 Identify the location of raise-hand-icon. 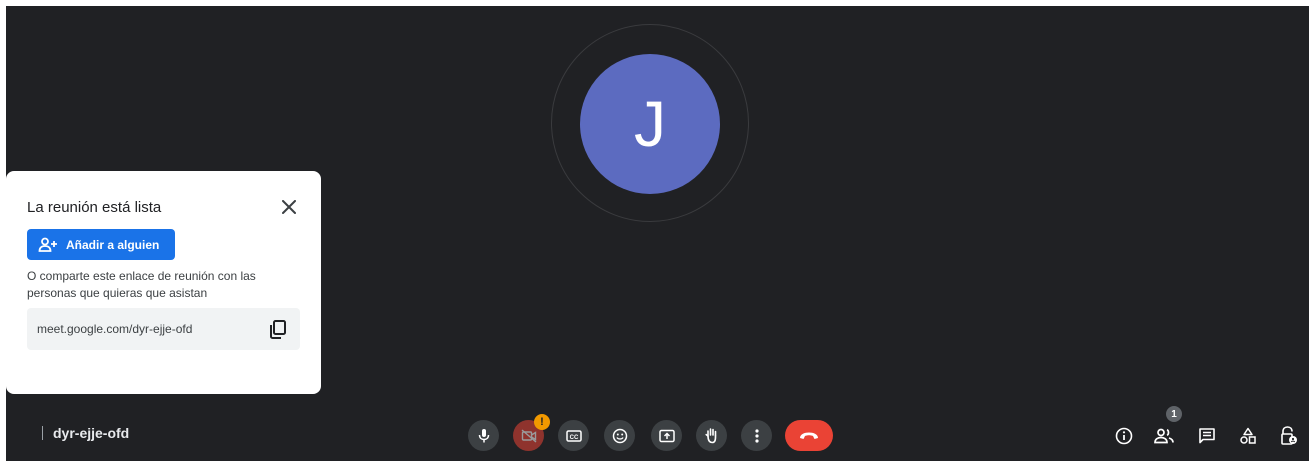
(710, 436).